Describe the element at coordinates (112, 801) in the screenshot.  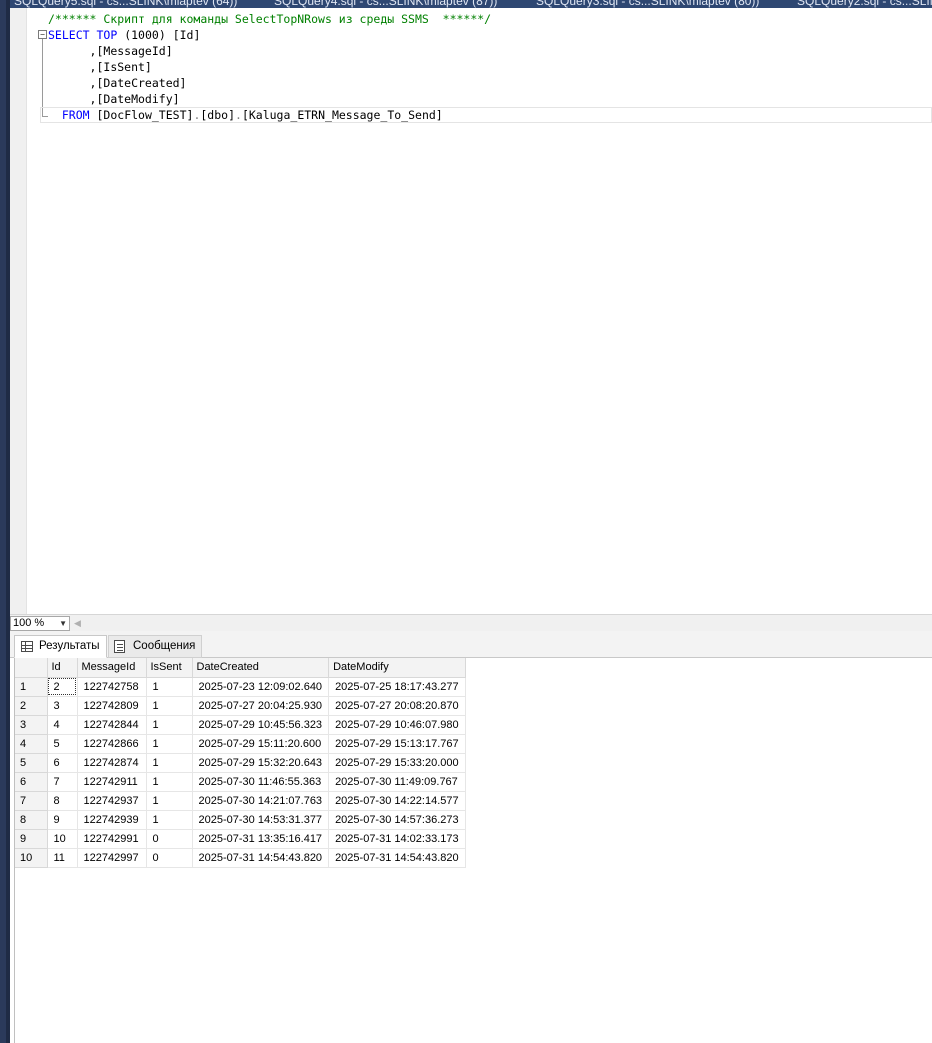
I see `cell-messageid: 122742937` at that location.